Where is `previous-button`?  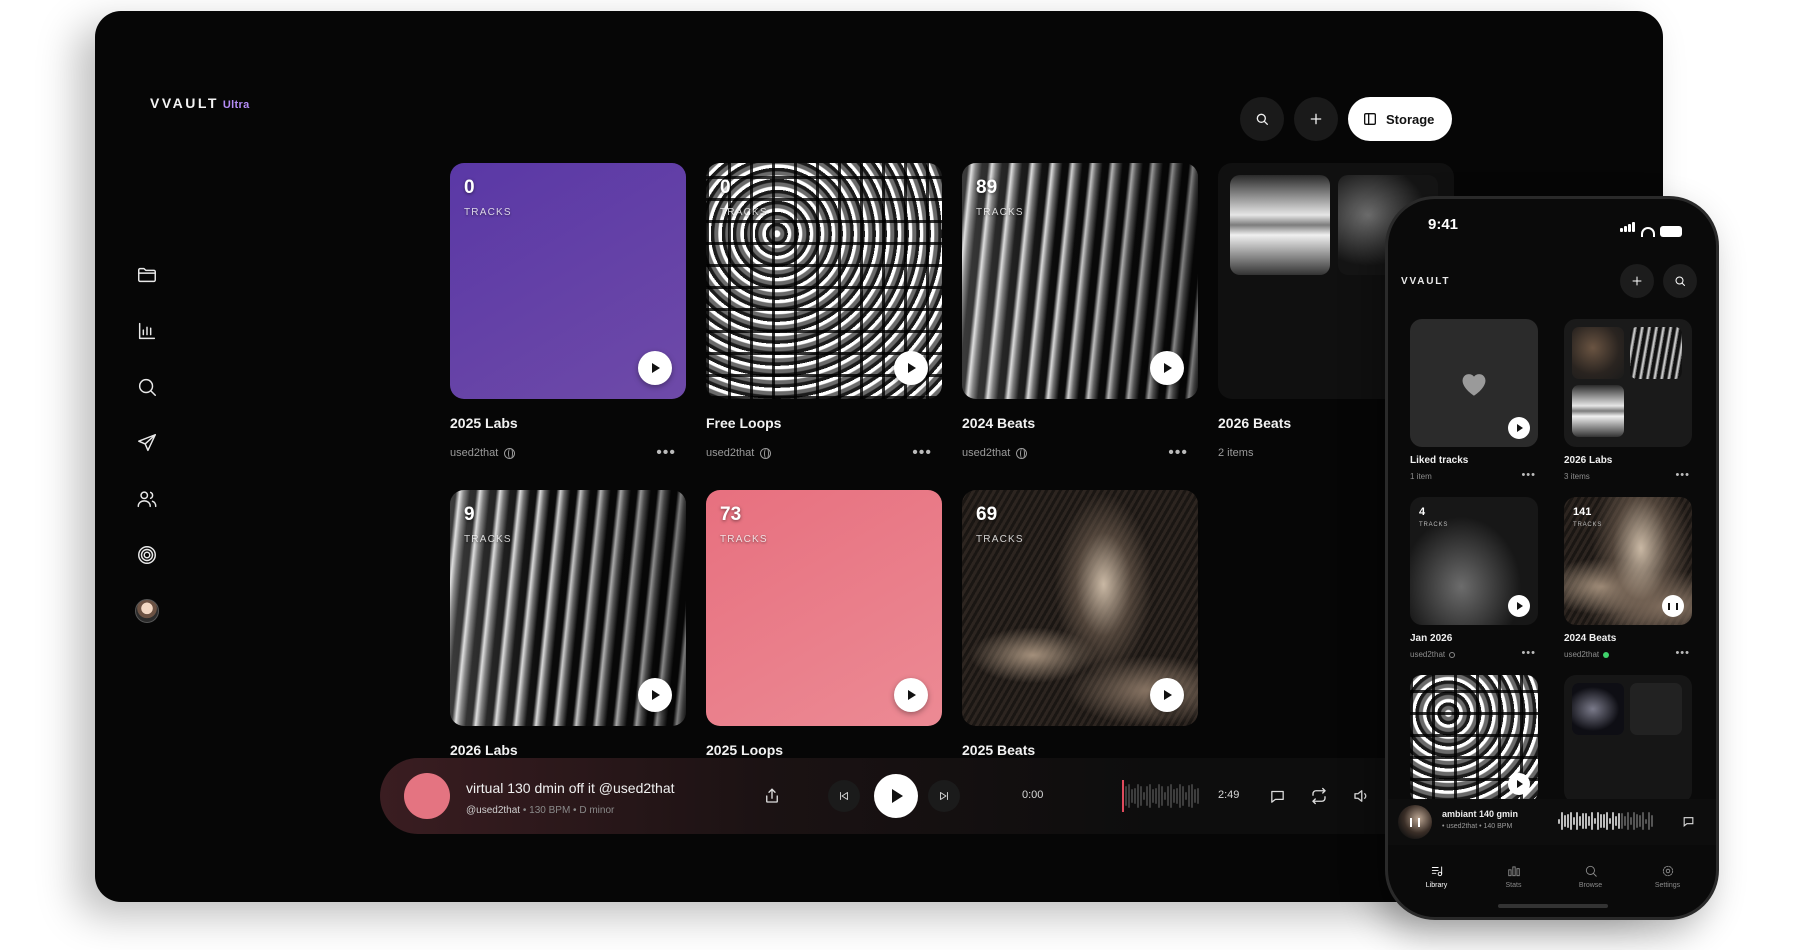 previous-button is located at coordinates (844, 796).